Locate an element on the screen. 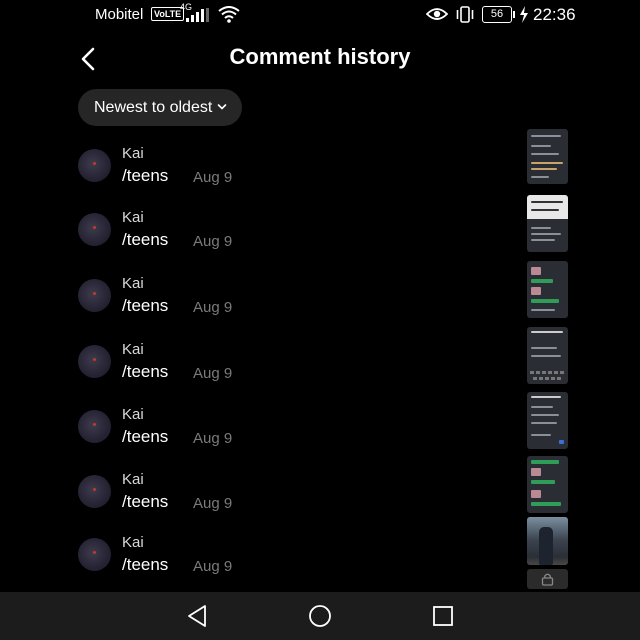 Image resolution: width=640 pixels, height=640 pixels. page-title: Comment history is located at coordinates (320, 56).